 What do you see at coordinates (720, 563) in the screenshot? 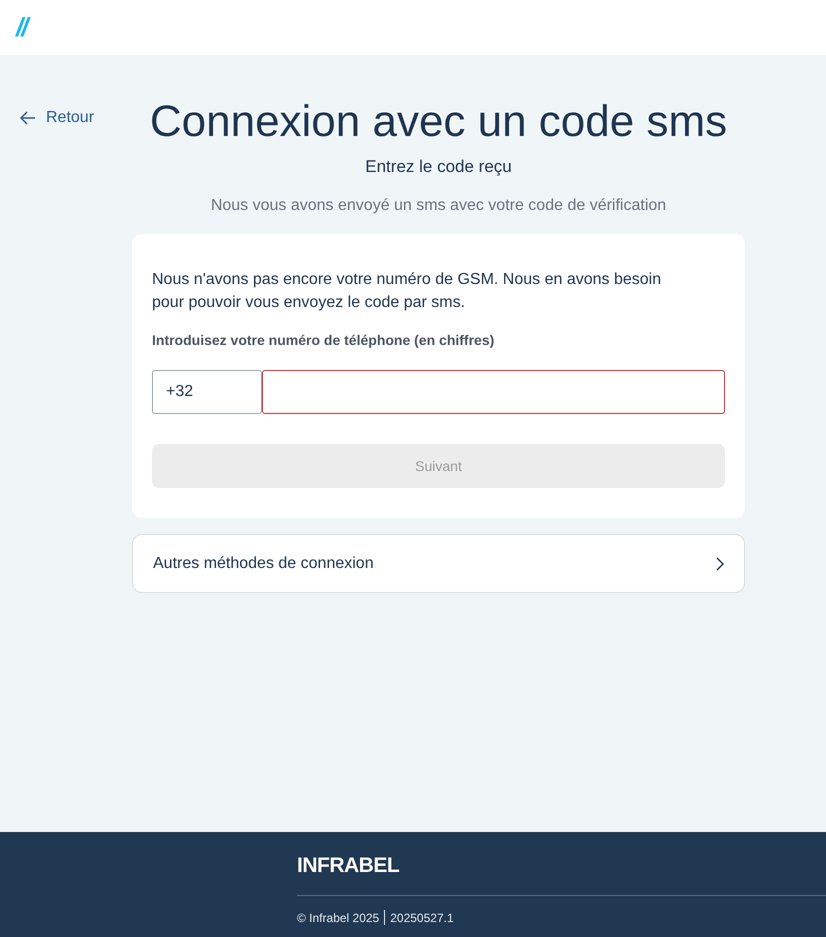
I see `chevron-right-icon` at bounding box center [720, 563].